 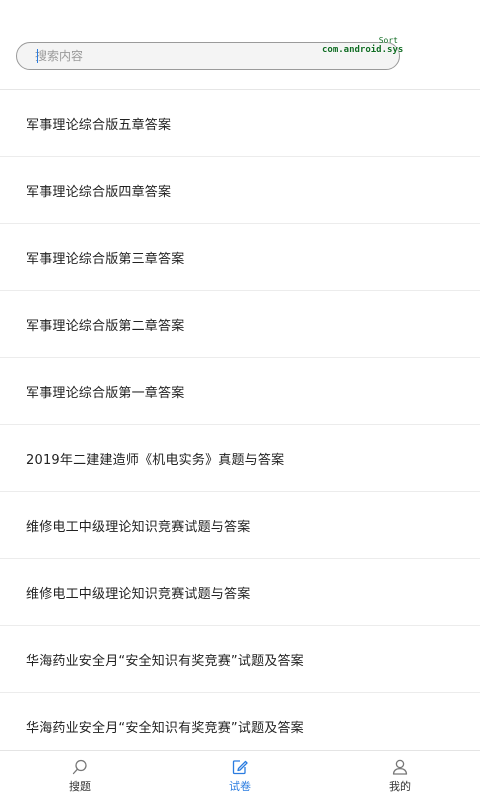 I want to click on list-item: 军事理论综合版第三章答案, so click(x=240, y=257).